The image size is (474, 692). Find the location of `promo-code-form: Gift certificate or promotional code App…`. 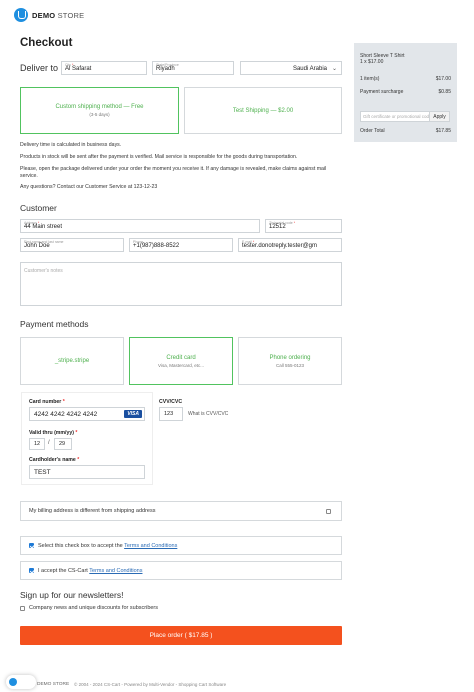

promo-code-form: Gift certificate or promotional code App… is located at coordinates (405, 116).